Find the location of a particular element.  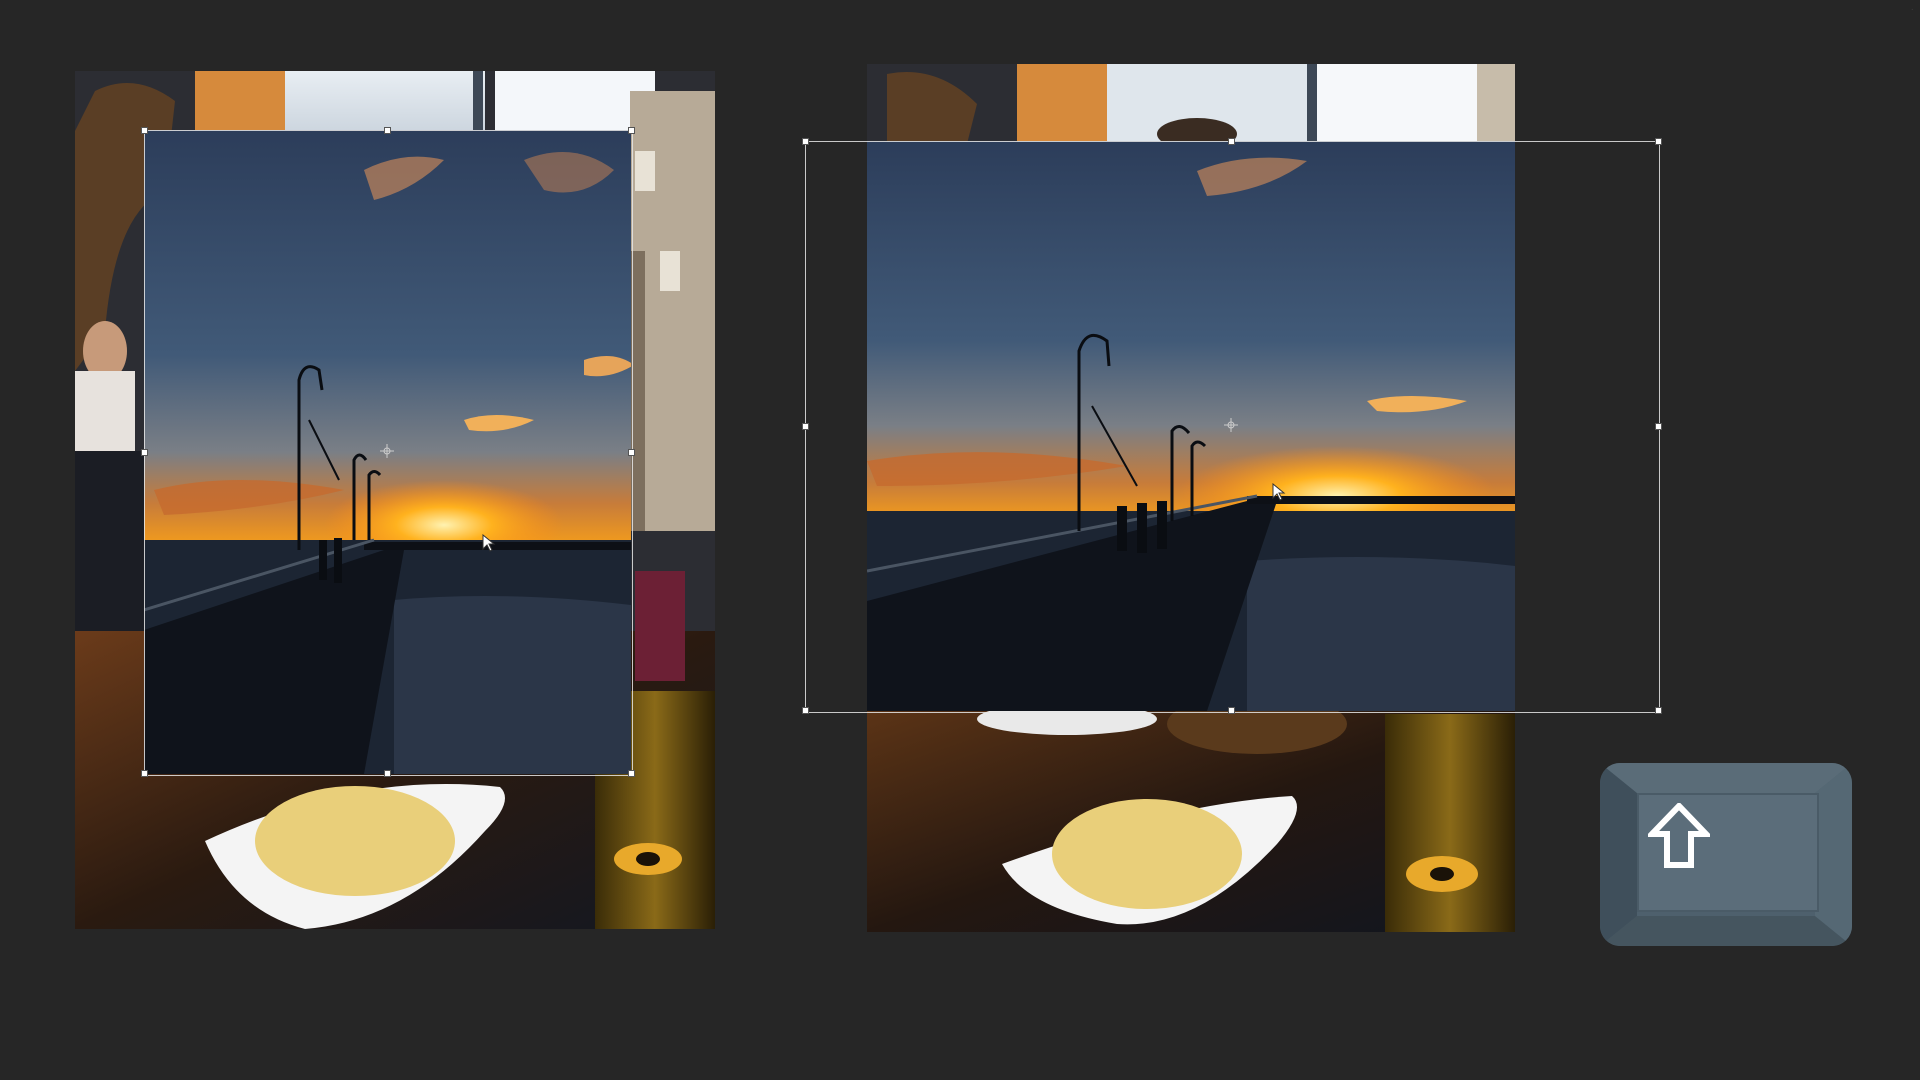

shift-key-hint is located at coordinates (1726, 854).